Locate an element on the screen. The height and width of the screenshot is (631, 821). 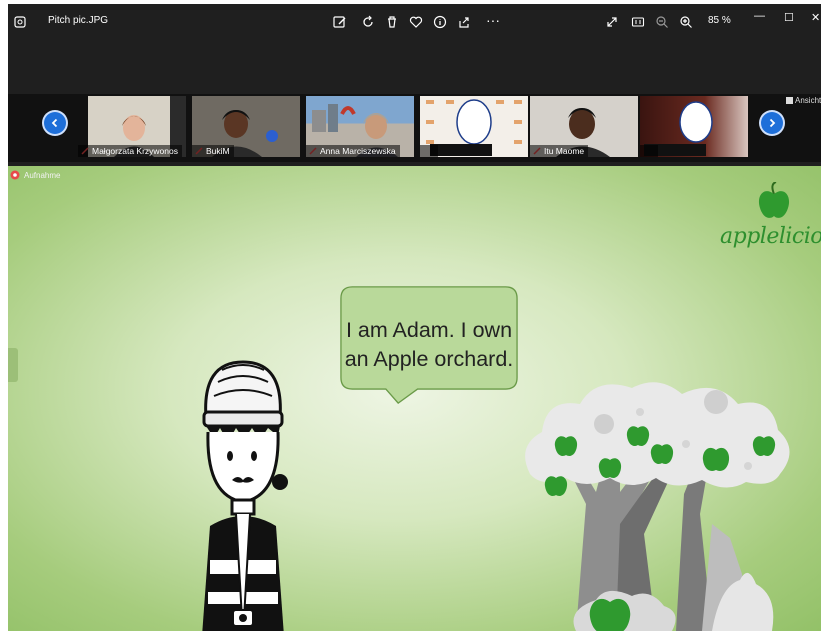
grid-icon is located at coordinates (789, 100).